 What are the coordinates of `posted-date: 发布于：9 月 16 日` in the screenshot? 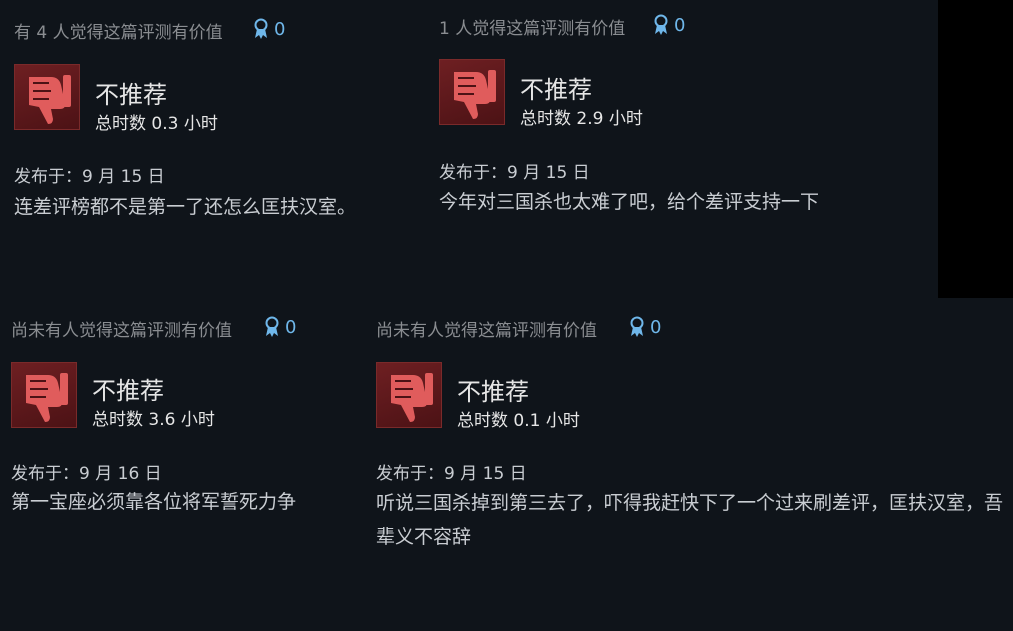 It's located at (86, 474).